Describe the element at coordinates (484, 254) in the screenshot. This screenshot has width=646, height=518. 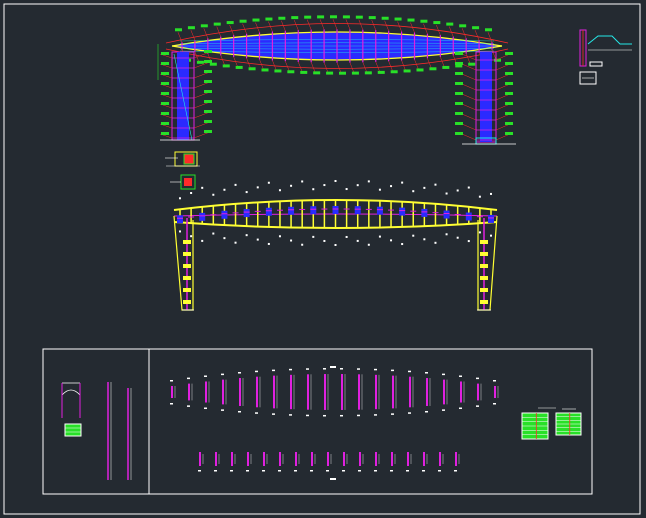
I see `right-leg-step` at that location.